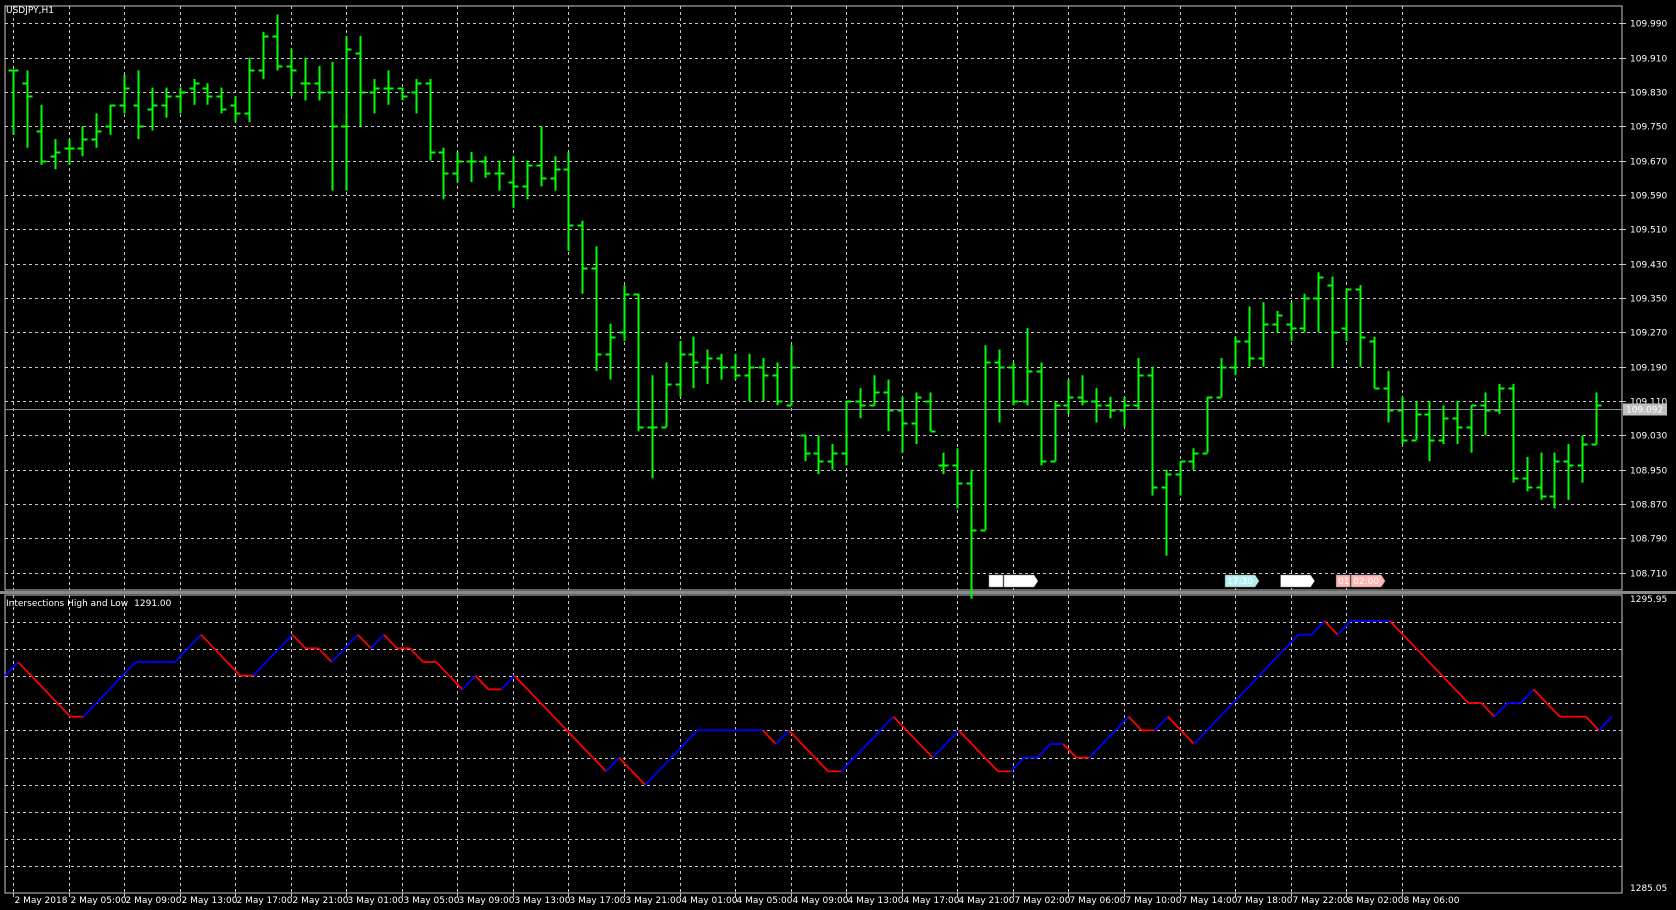 This screenshot has height=910, width=1676. Describe the element at coordinates (1098, 901) in the screenshot. I see `x-tick-label: 7 May 06:00` at that location.